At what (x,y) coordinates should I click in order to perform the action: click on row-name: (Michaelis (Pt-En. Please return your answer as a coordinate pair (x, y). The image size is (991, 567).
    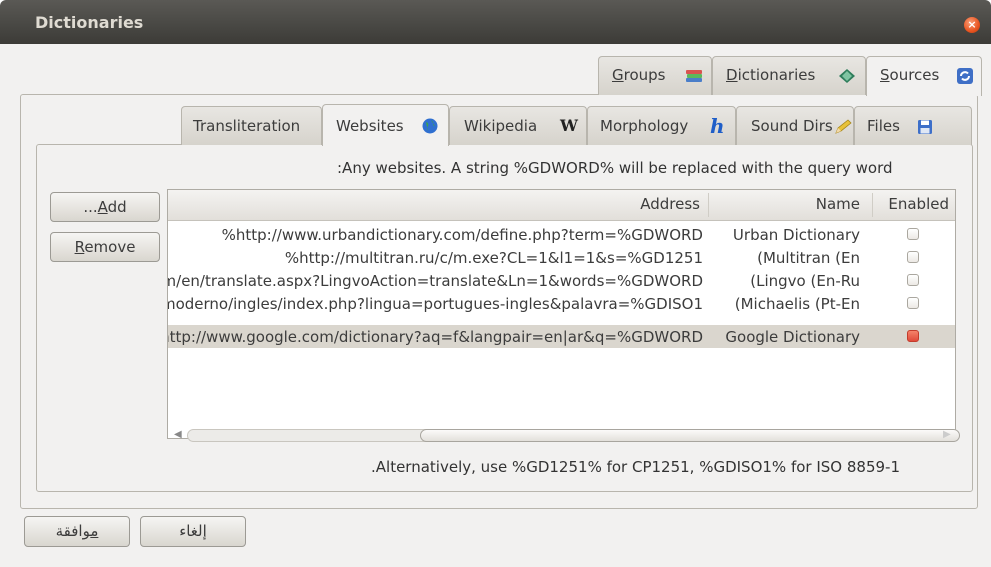
    Looking at the image, I should click on (797, 304).